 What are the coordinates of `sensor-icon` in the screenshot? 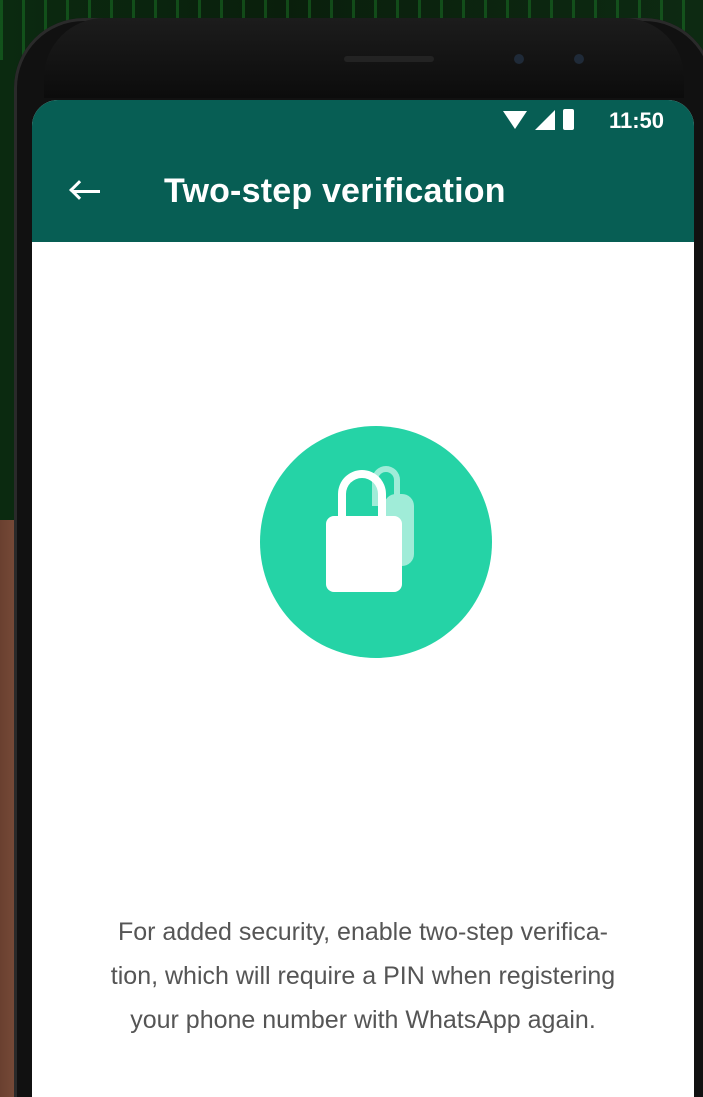 It's located at (519, 59).